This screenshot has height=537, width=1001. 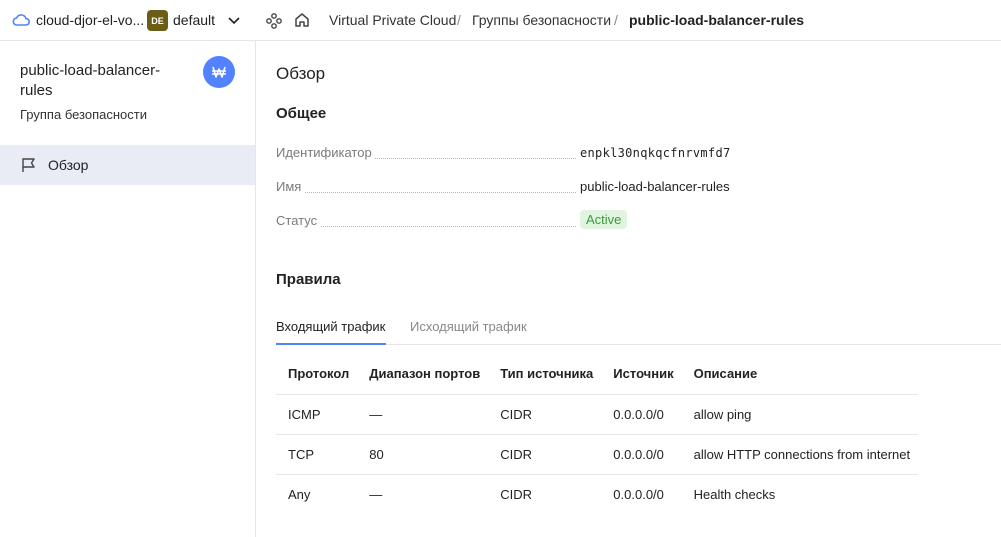 I want to click on traffic-tabs: Входящий трафик Исходящий трафик, so click(x=638, y=328).